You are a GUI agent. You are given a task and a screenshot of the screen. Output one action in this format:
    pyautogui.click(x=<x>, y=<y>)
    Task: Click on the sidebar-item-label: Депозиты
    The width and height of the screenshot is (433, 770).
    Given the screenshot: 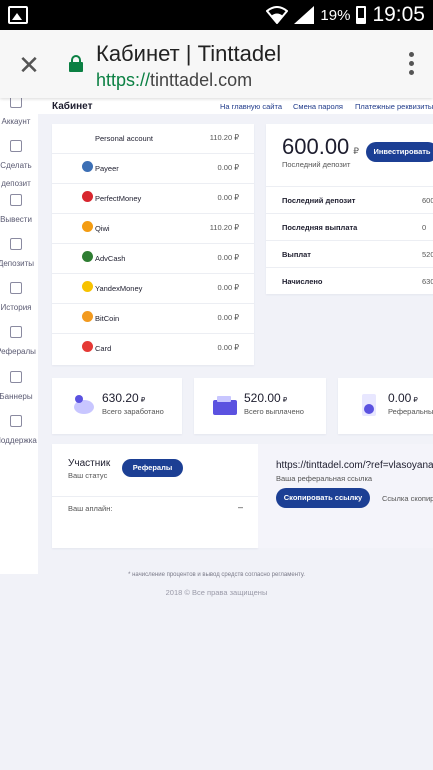 What is the action you would take?
    pyautogui.click(x=17, y=263)
    